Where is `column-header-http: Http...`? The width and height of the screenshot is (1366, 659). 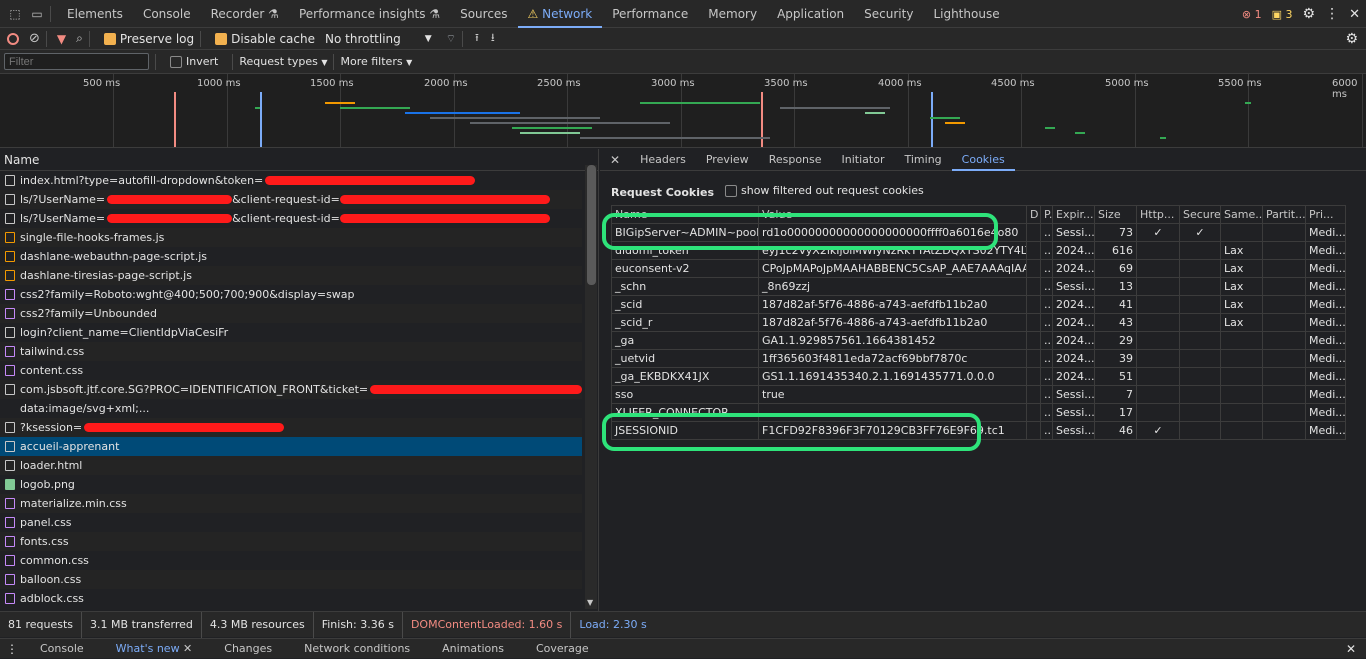 column-header-http: Http... is located at coordinates (1158, 214).